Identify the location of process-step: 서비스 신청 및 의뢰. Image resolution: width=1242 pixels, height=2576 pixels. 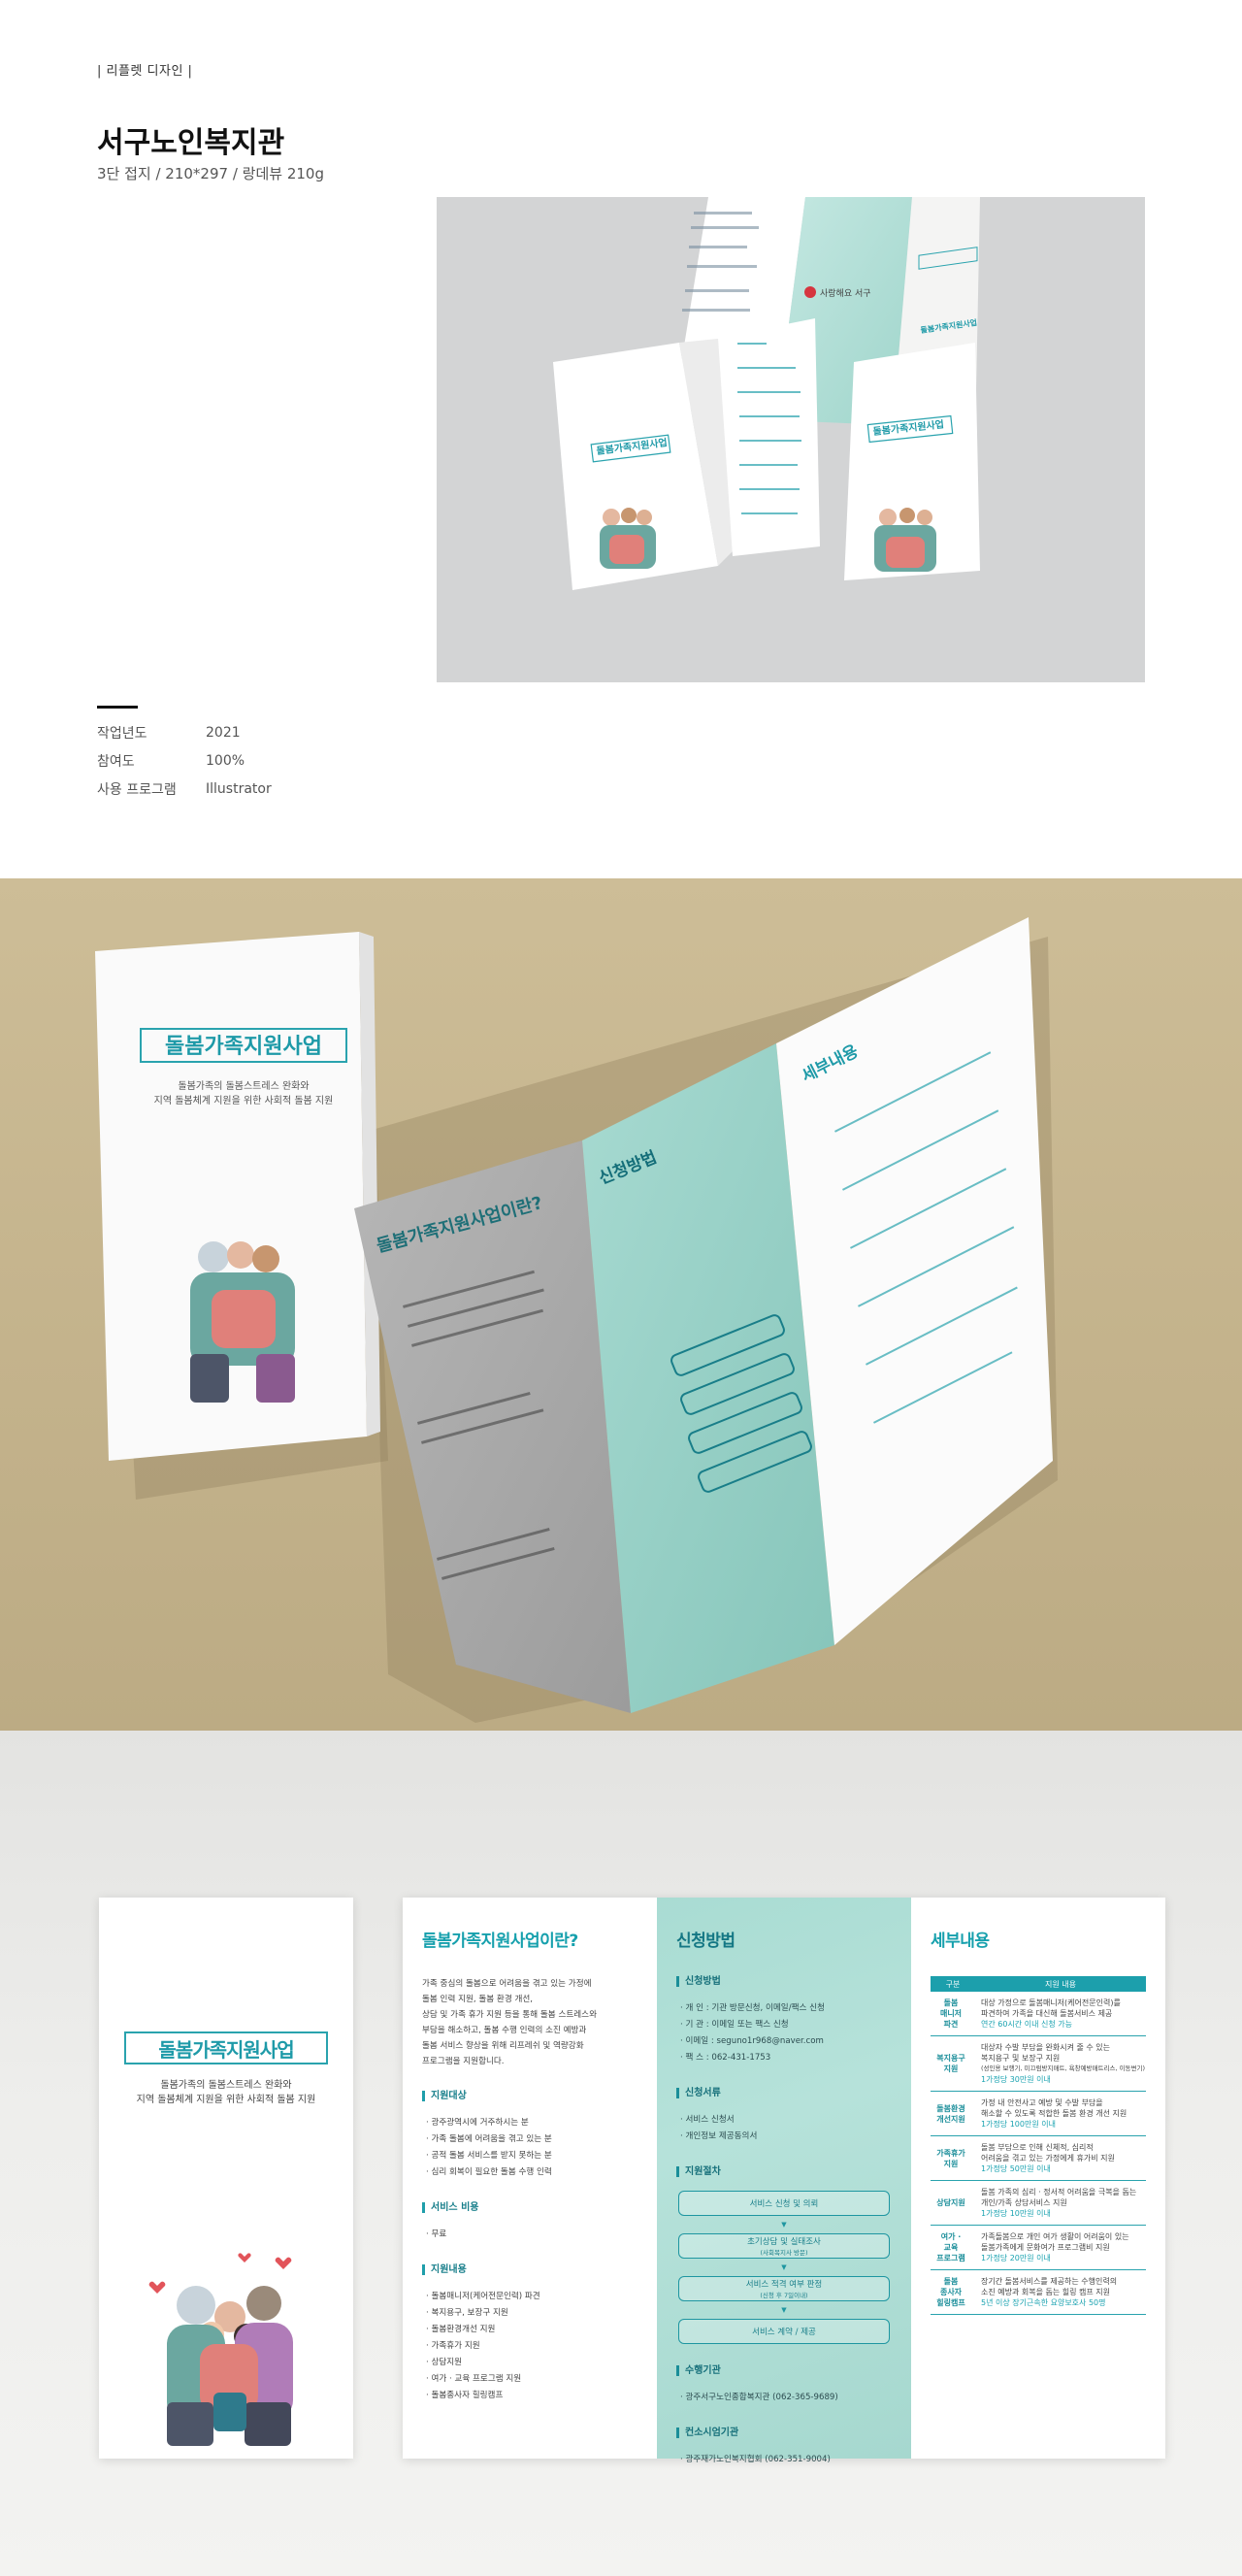
(784, 2203).